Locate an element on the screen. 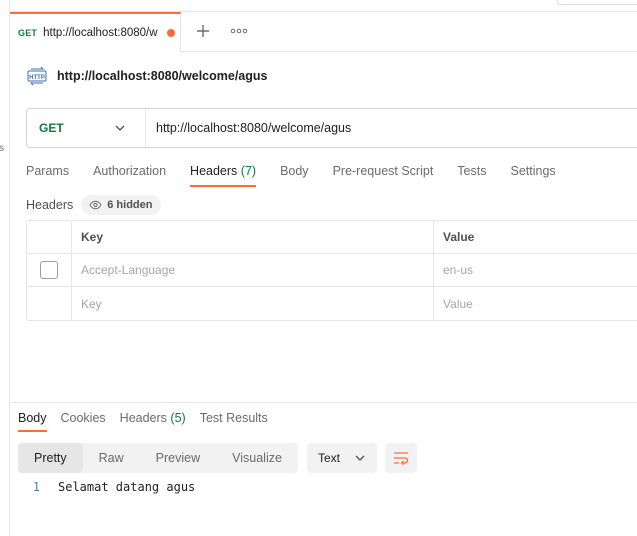 Image resolution: width=637 pixels, height=536 pixels. method-label: GET is located at coordinates (51, 128).